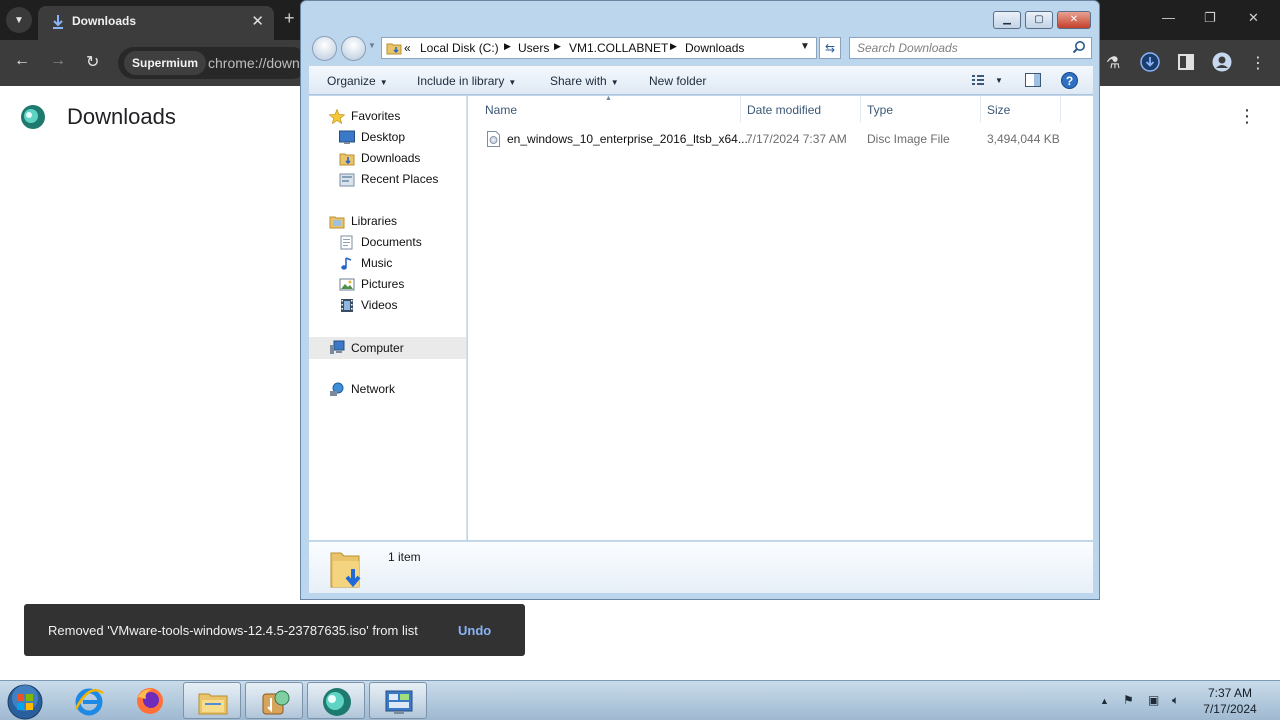 This screenshot has height=720, width=1280. What do you see at coordinates (1128, 700) in the screenshot?
I see `action-center-flag-icon: ⚑` at bounding box center [1128, 700].